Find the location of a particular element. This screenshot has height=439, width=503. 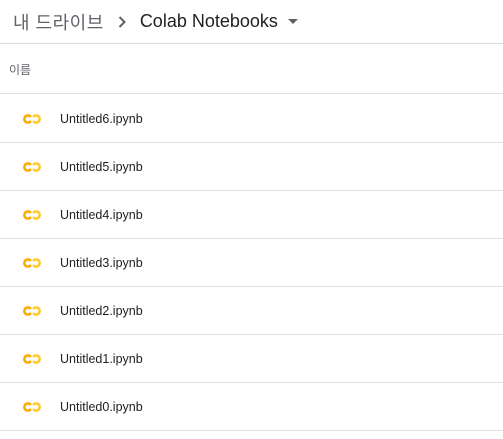

file-name: Untitled5.ipynb is located at coordinates (101, 166).